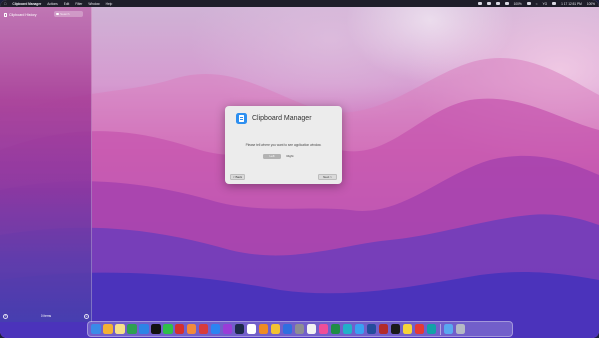 The width and height of the screenshot is (599, 338). What do you see at coordinates (109, 4) in the screenshot?
I see `menu-help: Help` at bounding box center [109, 4].